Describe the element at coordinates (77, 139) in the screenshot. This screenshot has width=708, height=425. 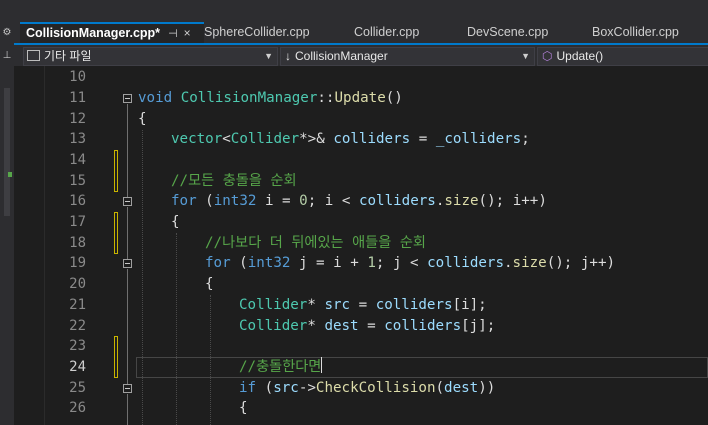
I see `line-number: 13` at that location.